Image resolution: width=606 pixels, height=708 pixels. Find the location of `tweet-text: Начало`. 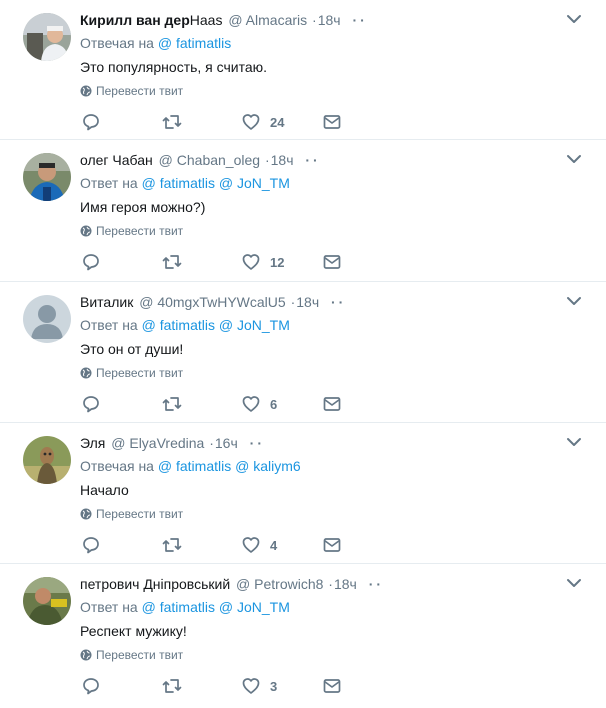

tweet-text: Начало is located at coordinates (104, 490).